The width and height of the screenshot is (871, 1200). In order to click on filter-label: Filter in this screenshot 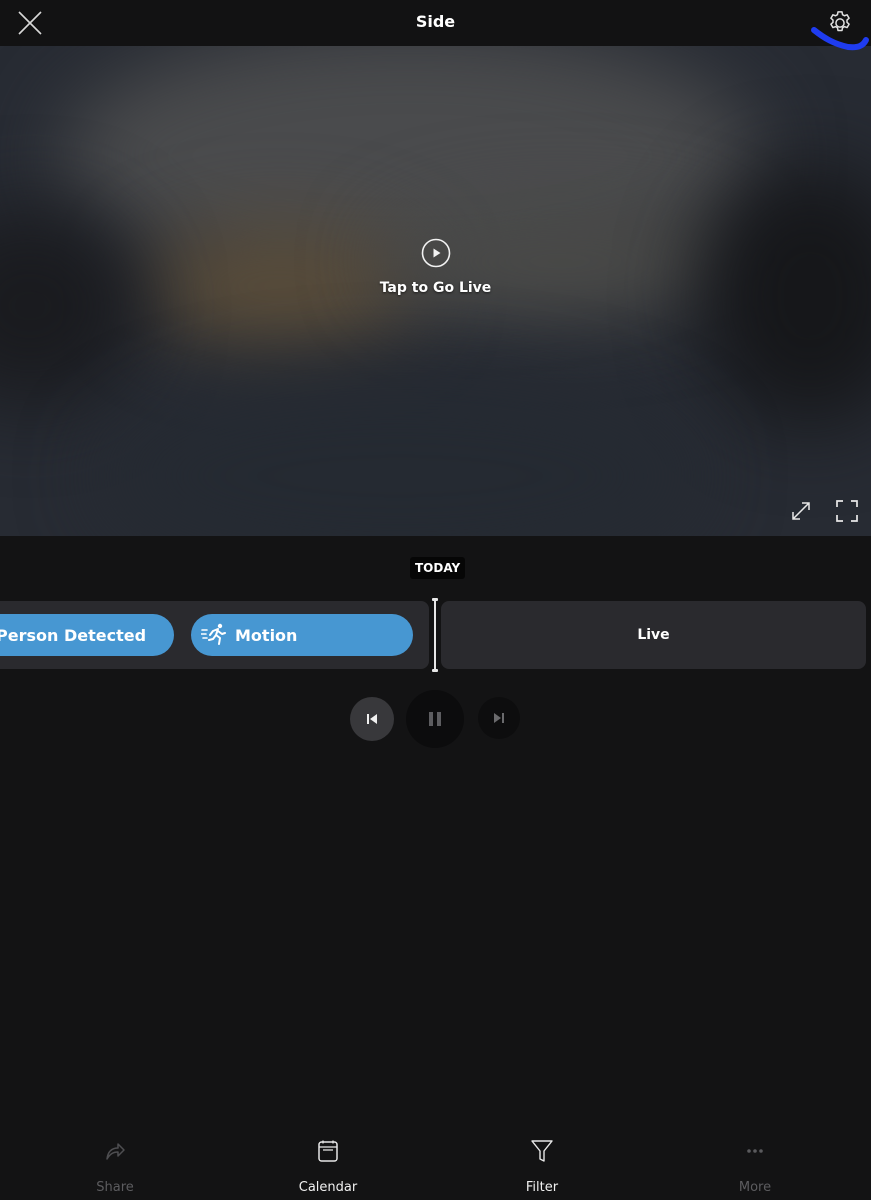, I will do `click(542, 1187)`.